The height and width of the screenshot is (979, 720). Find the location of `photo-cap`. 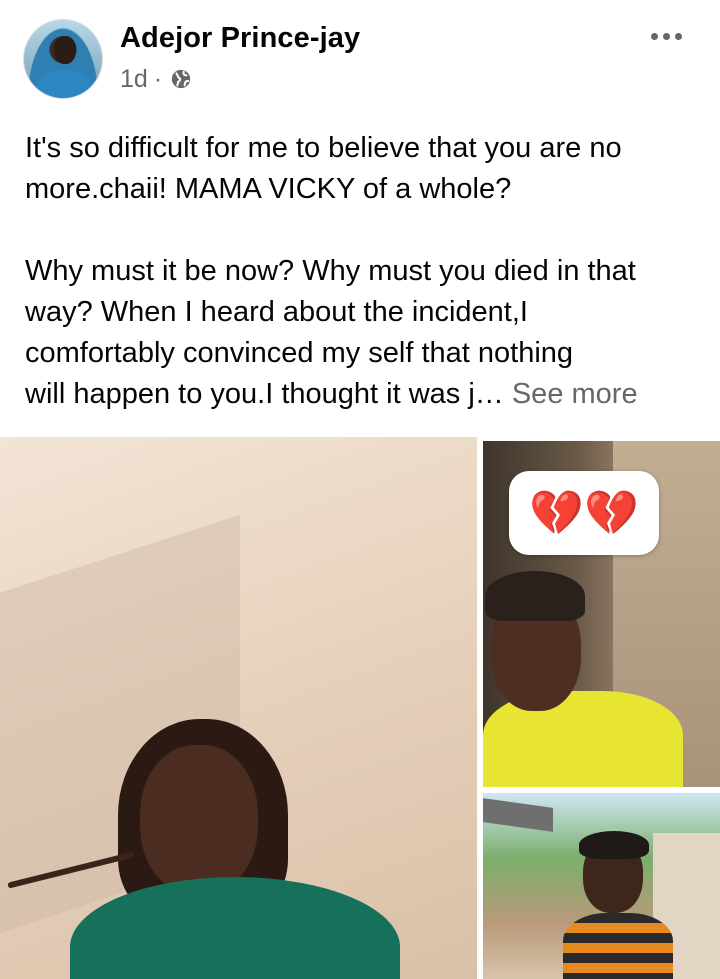

photo-cap is located at coordinates (614, 845).